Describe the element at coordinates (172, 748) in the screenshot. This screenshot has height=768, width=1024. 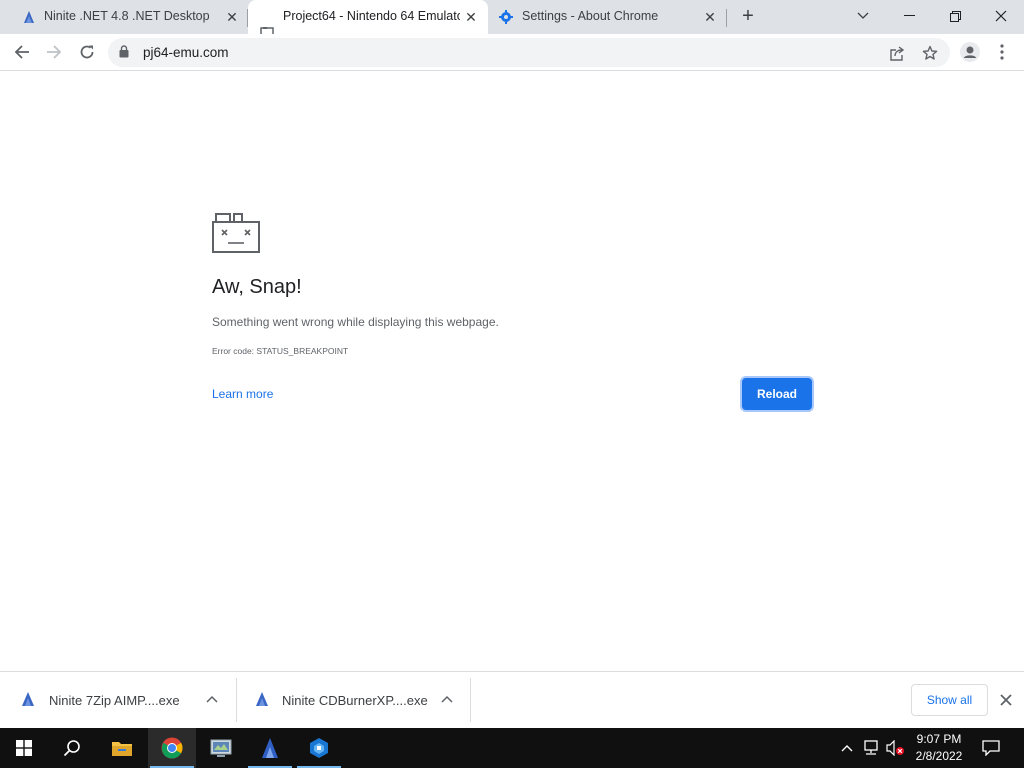
I see `chrome-icon` at that location.